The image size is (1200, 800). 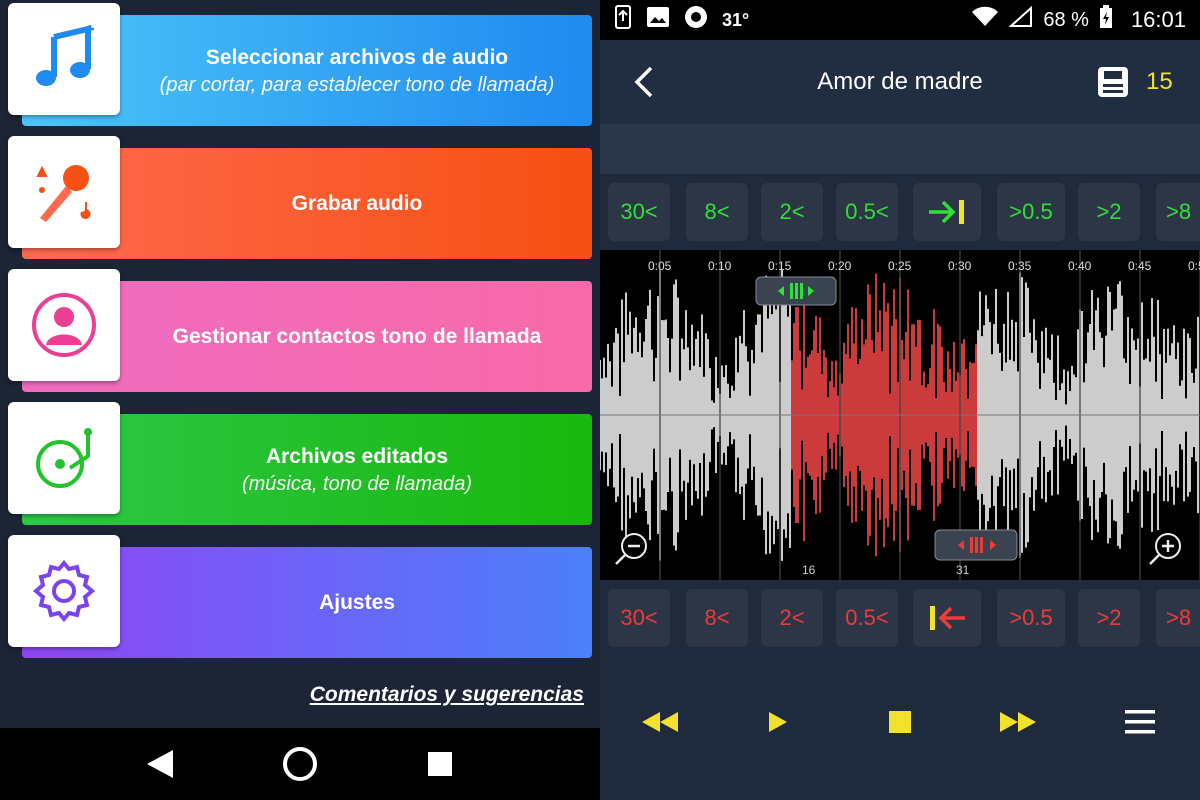 What do you see at coordinates (1194, 266) in the screenshot?
I see `timeline-label: 0:5` at bounding box center [1194, 266].